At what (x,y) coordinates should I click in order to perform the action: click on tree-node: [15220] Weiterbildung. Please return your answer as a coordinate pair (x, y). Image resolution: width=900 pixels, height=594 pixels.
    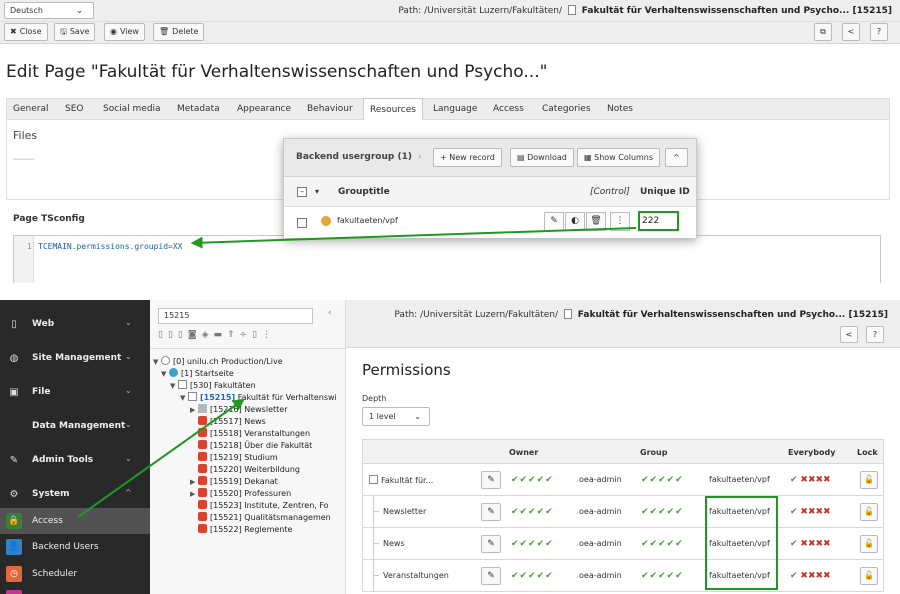
    Looking at the image, I should click on (249, 469).